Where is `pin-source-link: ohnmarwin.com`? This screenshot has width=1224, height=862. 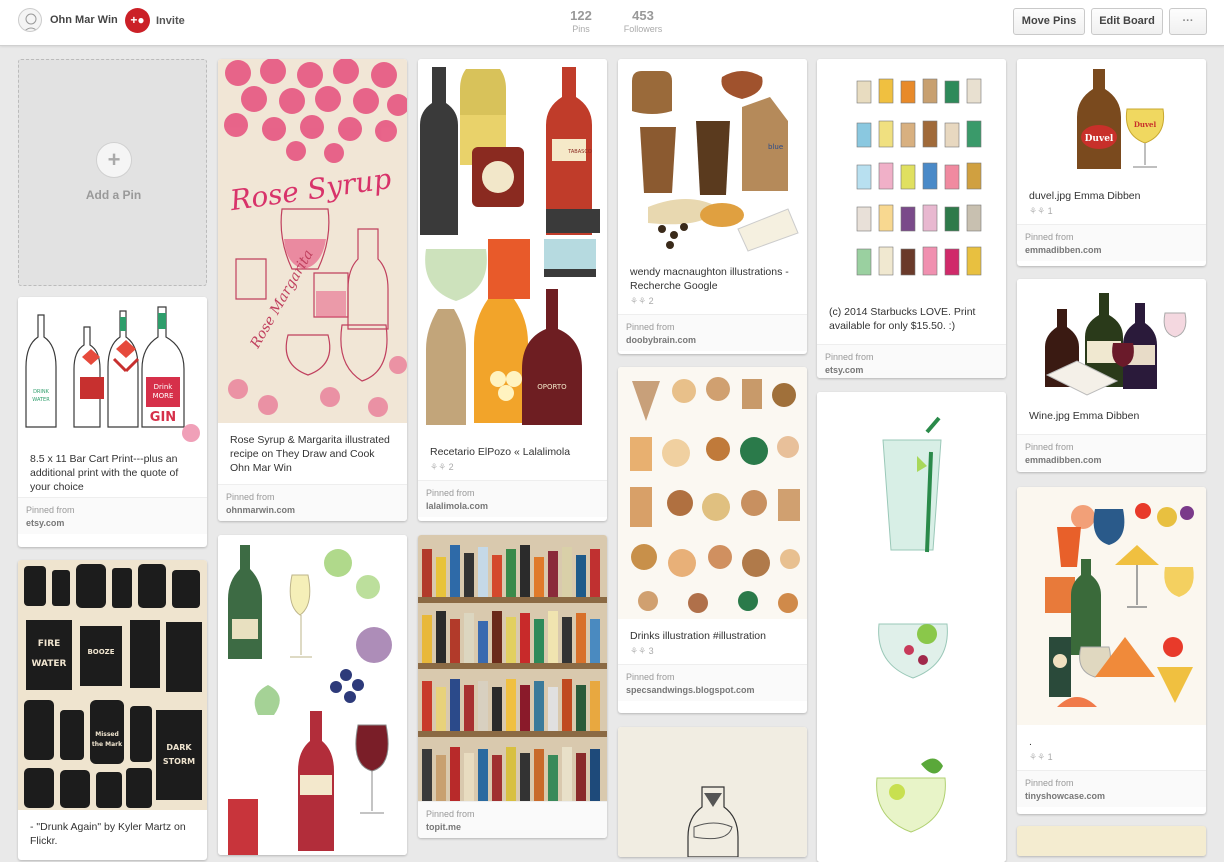
pin-source-link: ohnmarwin.com is located at coordinates (312, 510).